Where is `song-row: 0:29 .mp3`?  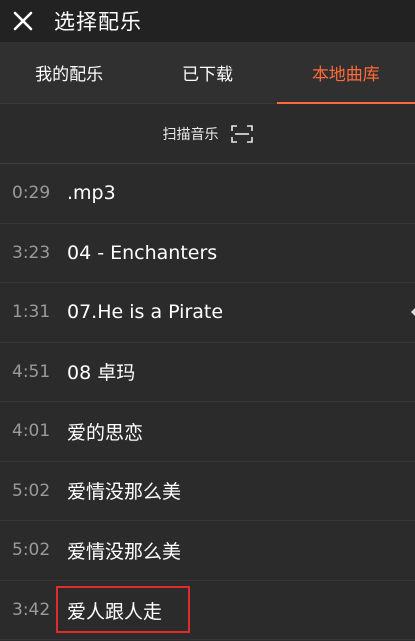
song-row: 0:29 .mp3 is located at coordinates (207, 194).